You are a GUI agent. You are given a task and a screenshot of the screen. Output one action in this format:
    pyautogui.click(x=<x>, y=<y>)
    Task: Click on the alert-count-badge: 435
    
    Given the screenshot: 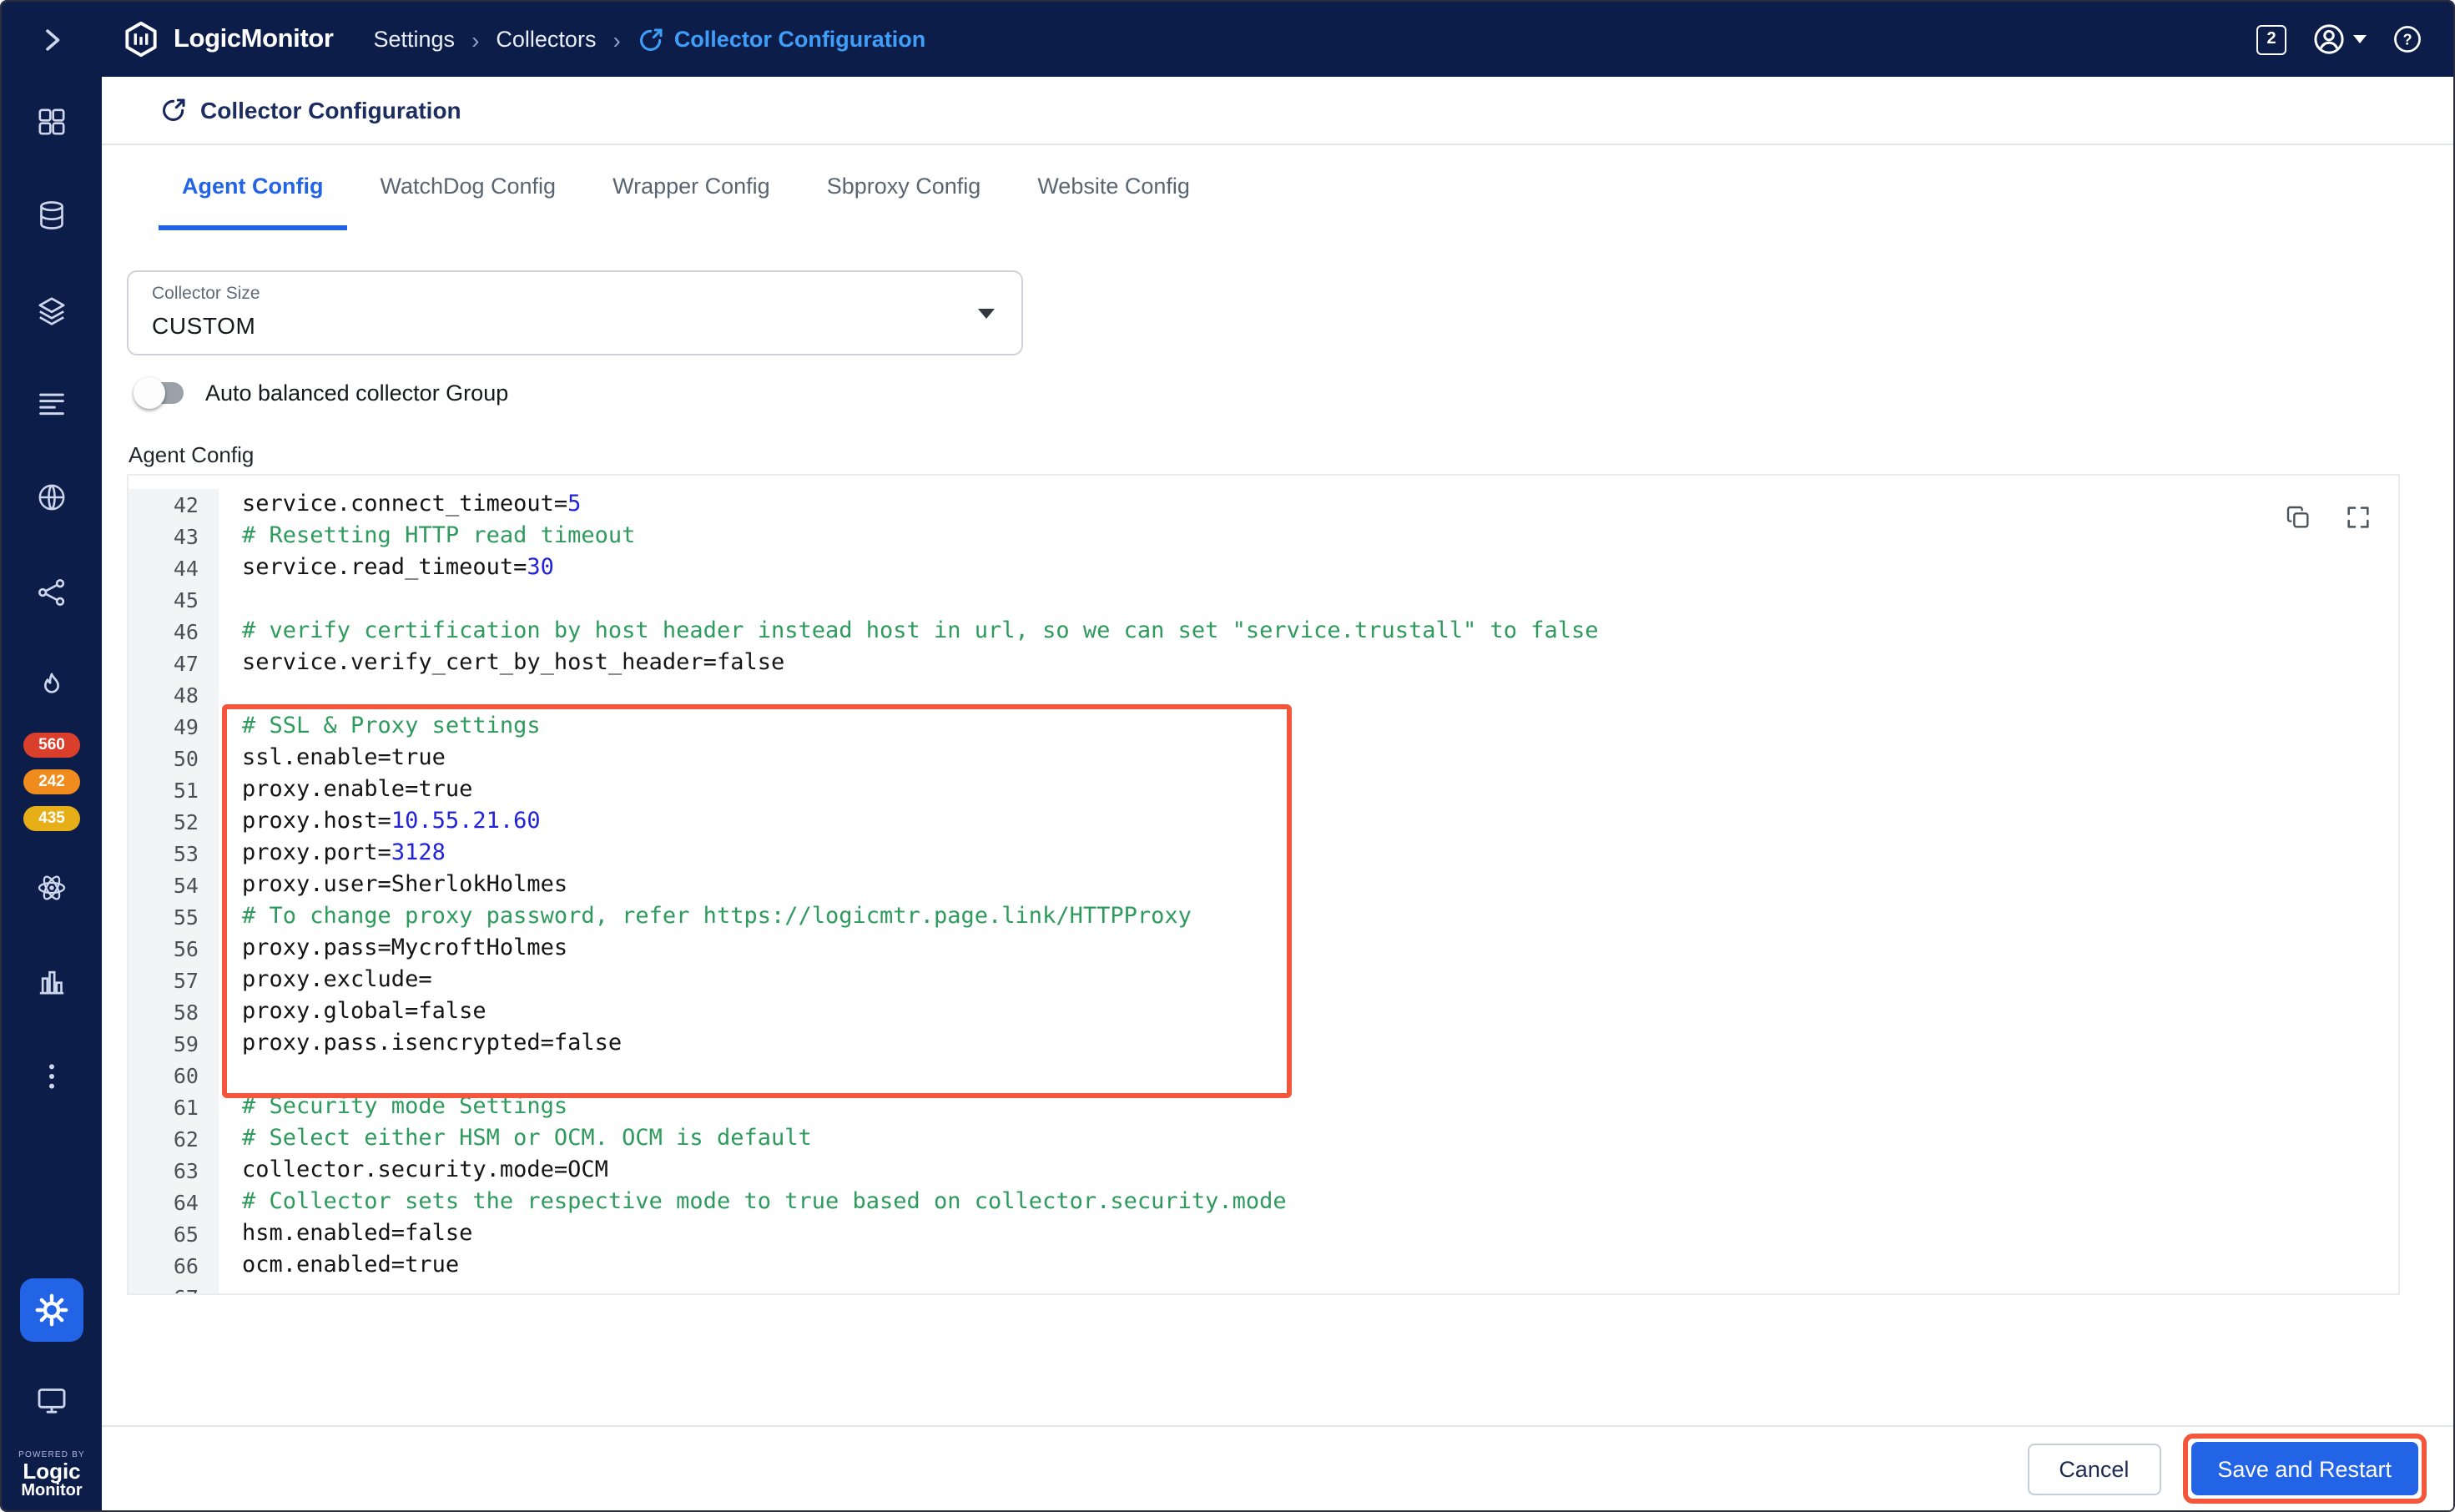 What is the action you would take?
    pyautogui.click(x=51, y=818)
    